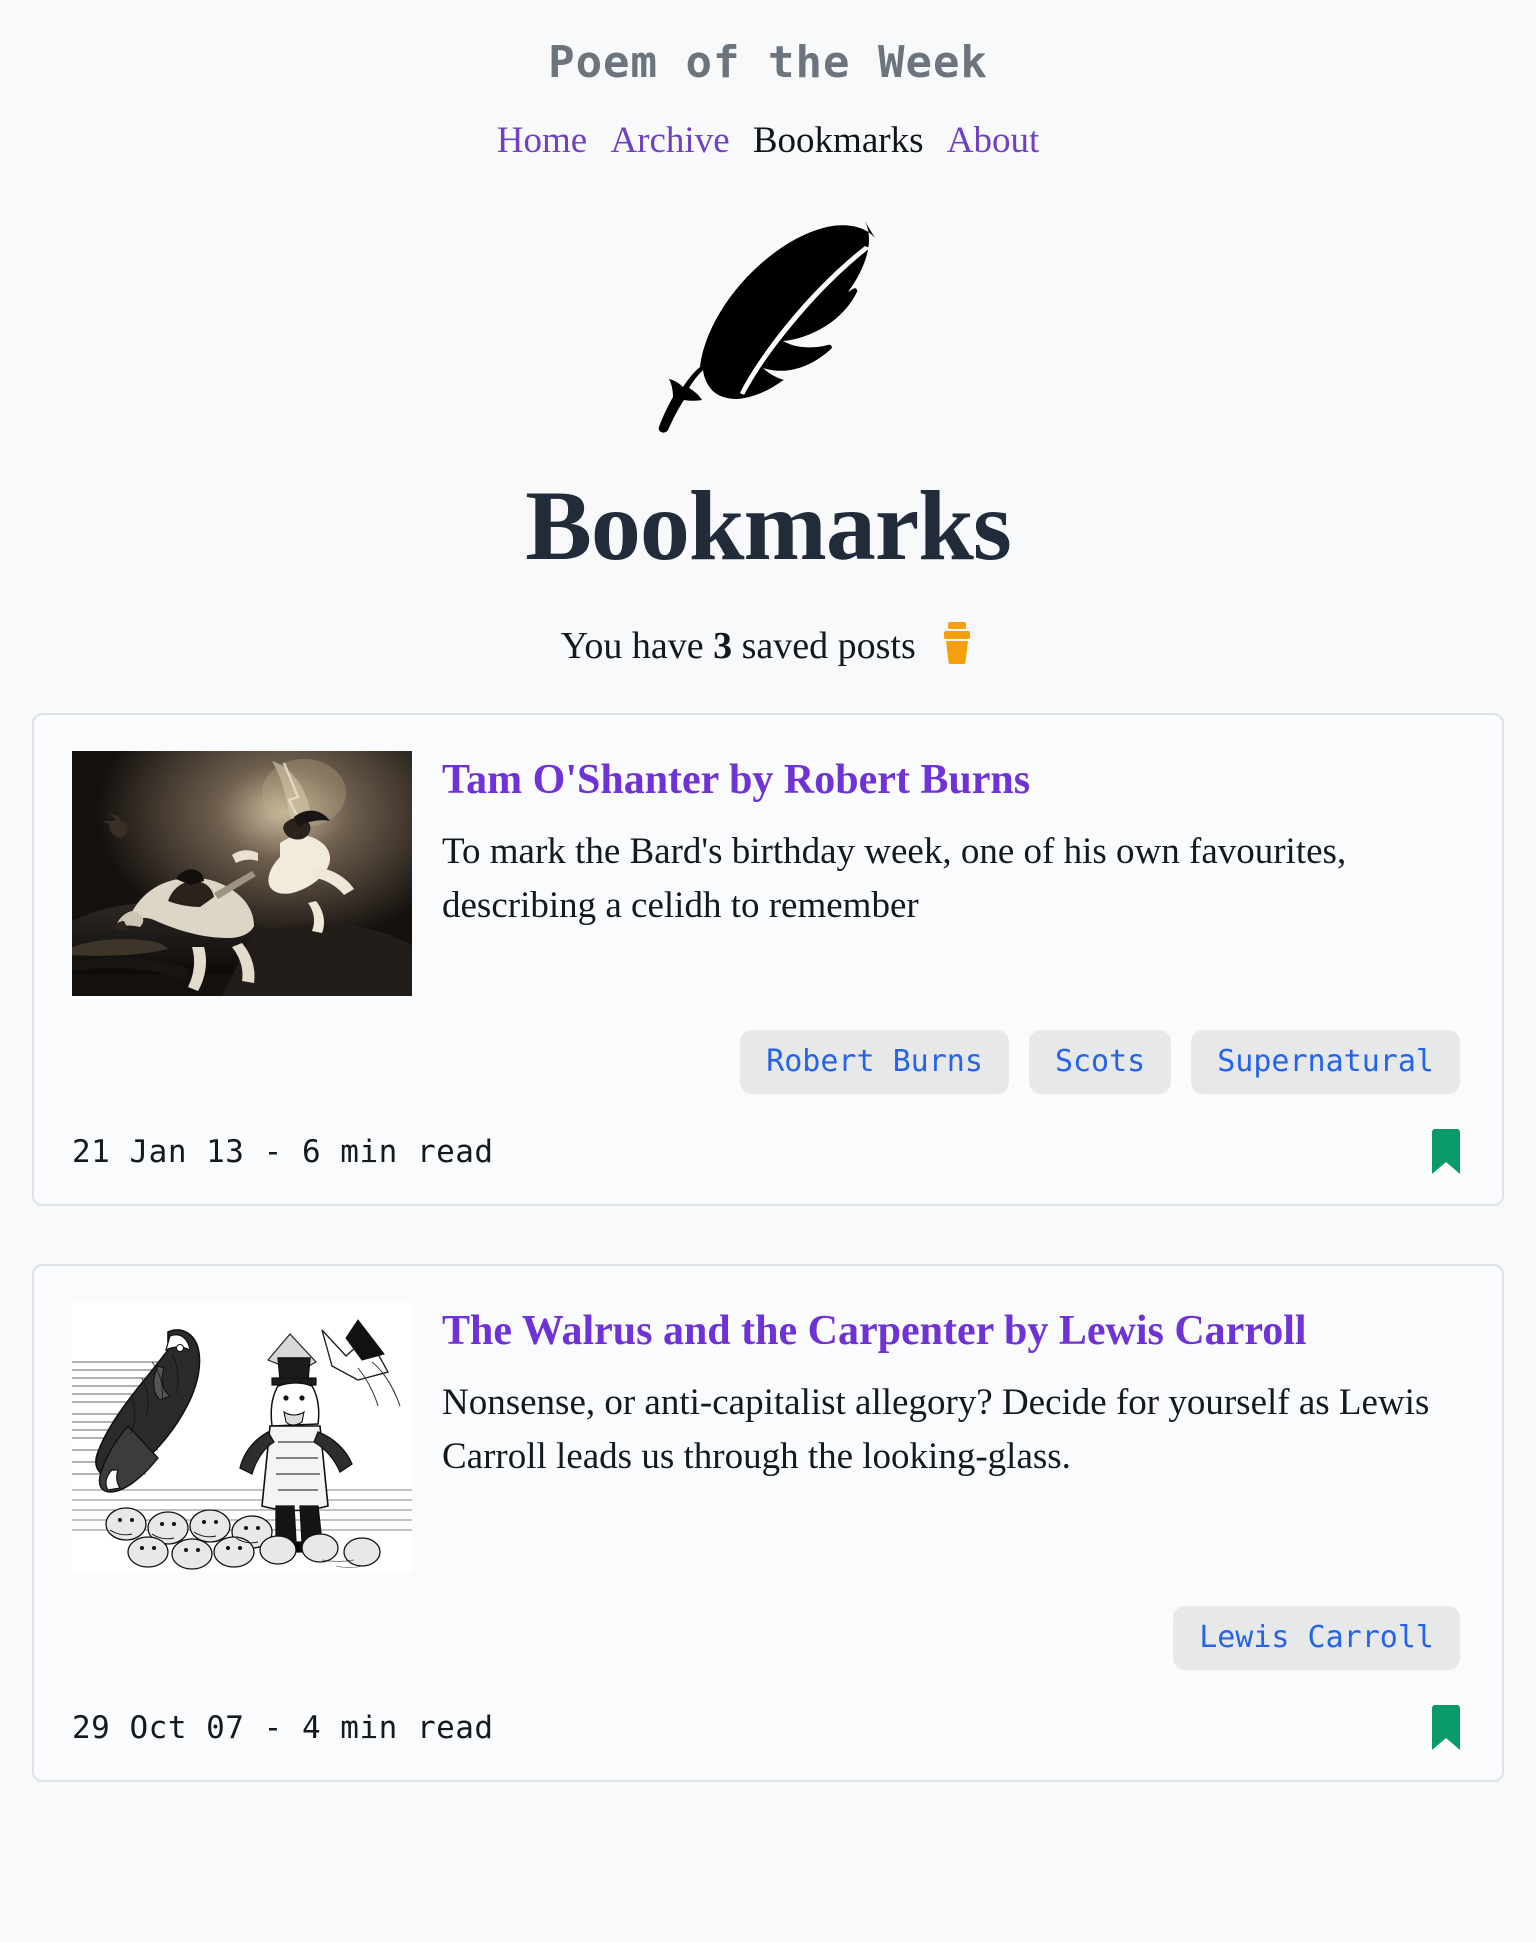 The height and width of the screenshot is (1942, 1536). What do you see at coordinates (838, 140) in the screenshot?
I see `nav-item-bookmarks: Bookmarks` at bounding box center [838, 140].